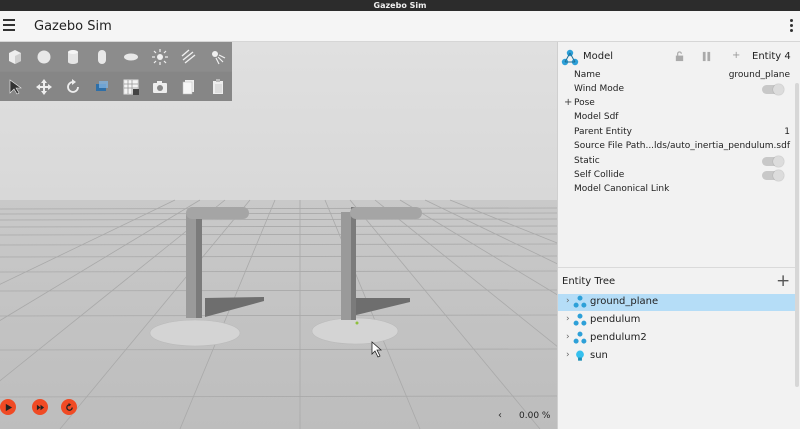  I want to click on paste-icon, so click(217, 86).